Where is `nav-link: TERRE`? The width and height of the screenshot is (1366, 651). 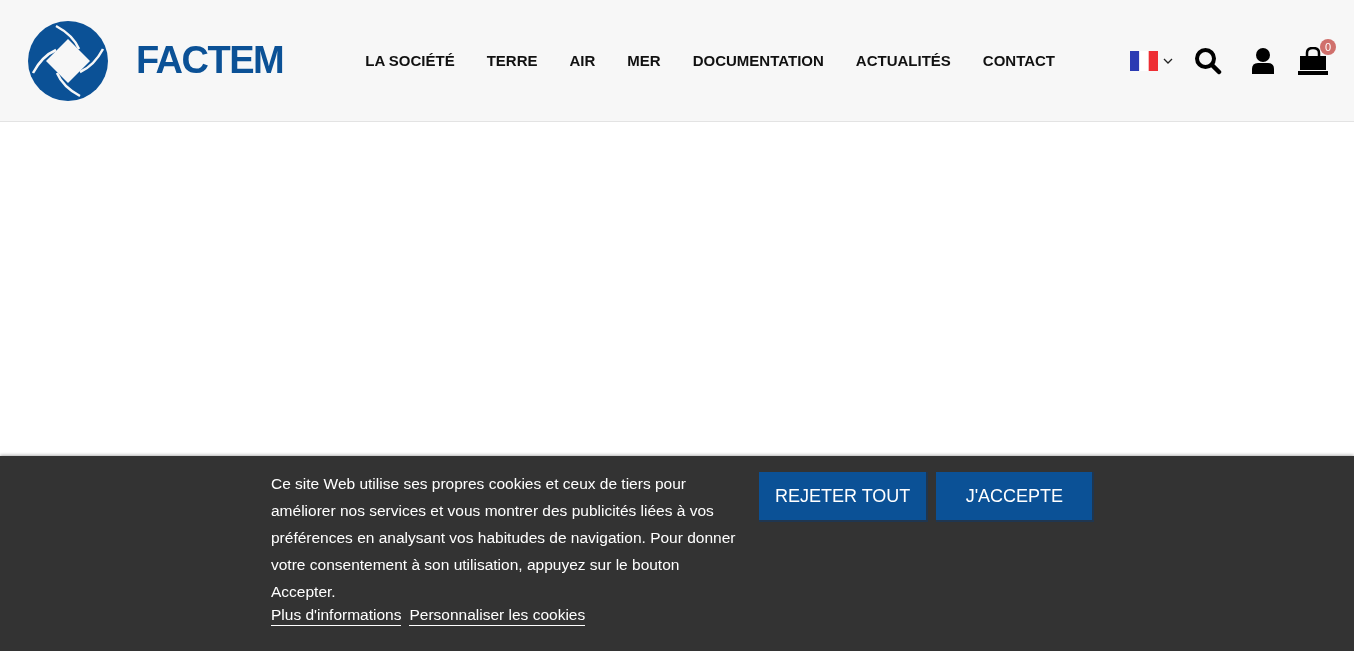
nav-link: TERRE is located at coordinates (512, 60).